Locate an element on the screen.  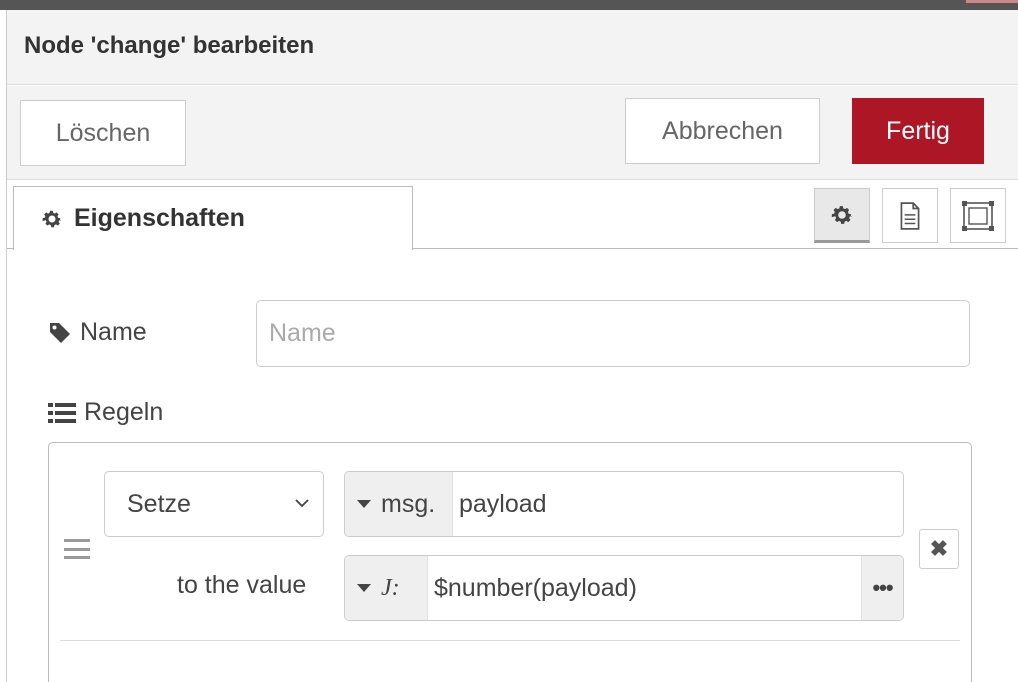
tab-properties-label: Eigenschaften is located at coordinates (159, 218).